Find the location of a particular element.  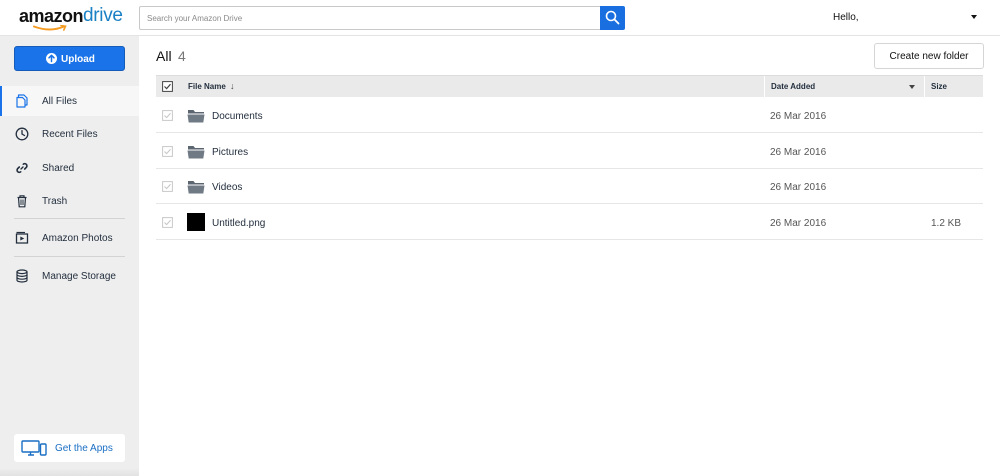

column-header-size: Size is located at coordinates (939, 86).